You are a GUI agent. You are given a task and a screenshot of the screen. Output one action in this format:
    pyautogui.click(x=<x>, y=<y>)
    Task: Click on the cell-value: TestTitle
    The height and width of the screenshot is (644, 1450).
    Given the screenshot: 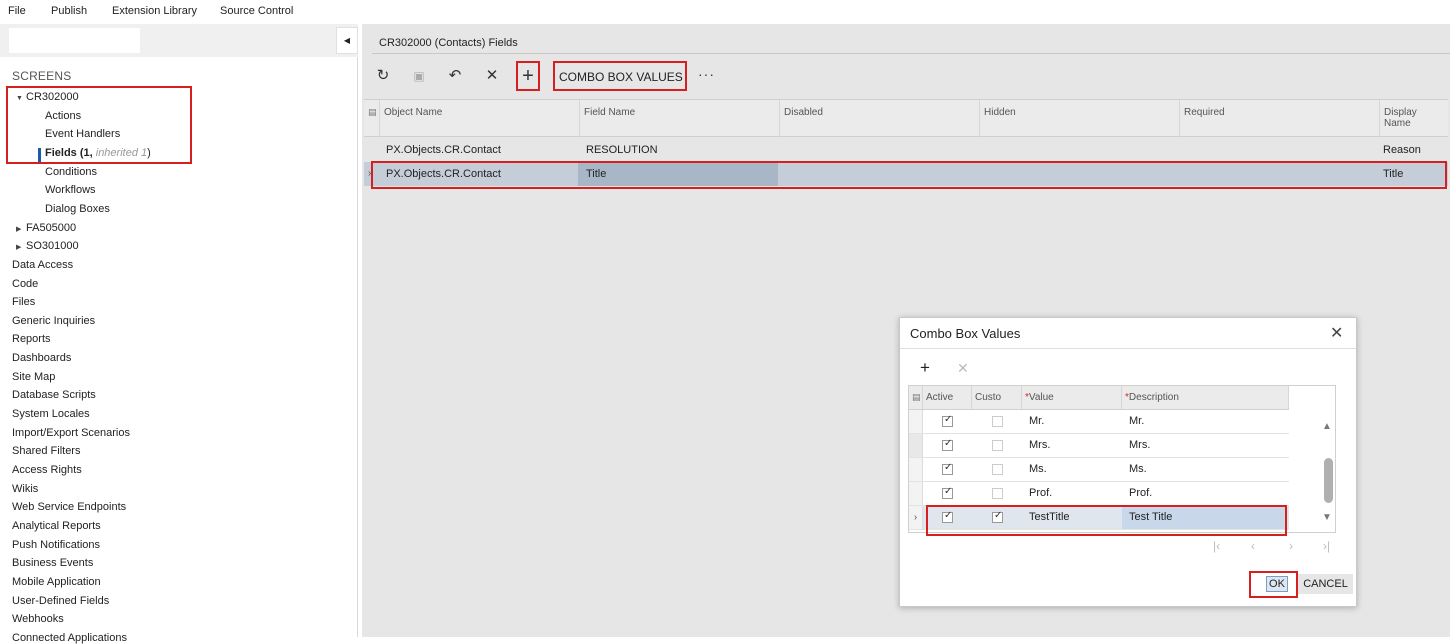 What is the action you would take?
    pyautogui.click(x=1049, y=517)
    